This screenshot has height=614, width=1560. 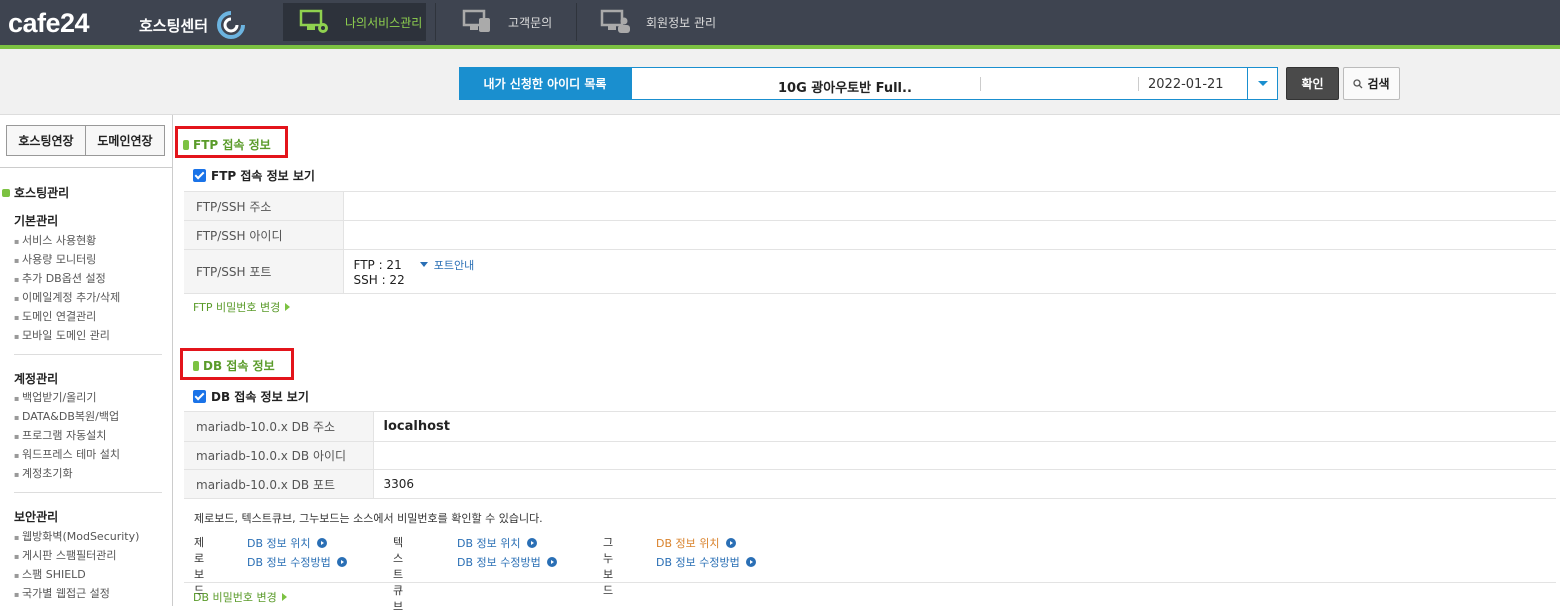 I want to click on renewal-buttons: 호스팅연장 도메인연장, so click(x=85, y=140).